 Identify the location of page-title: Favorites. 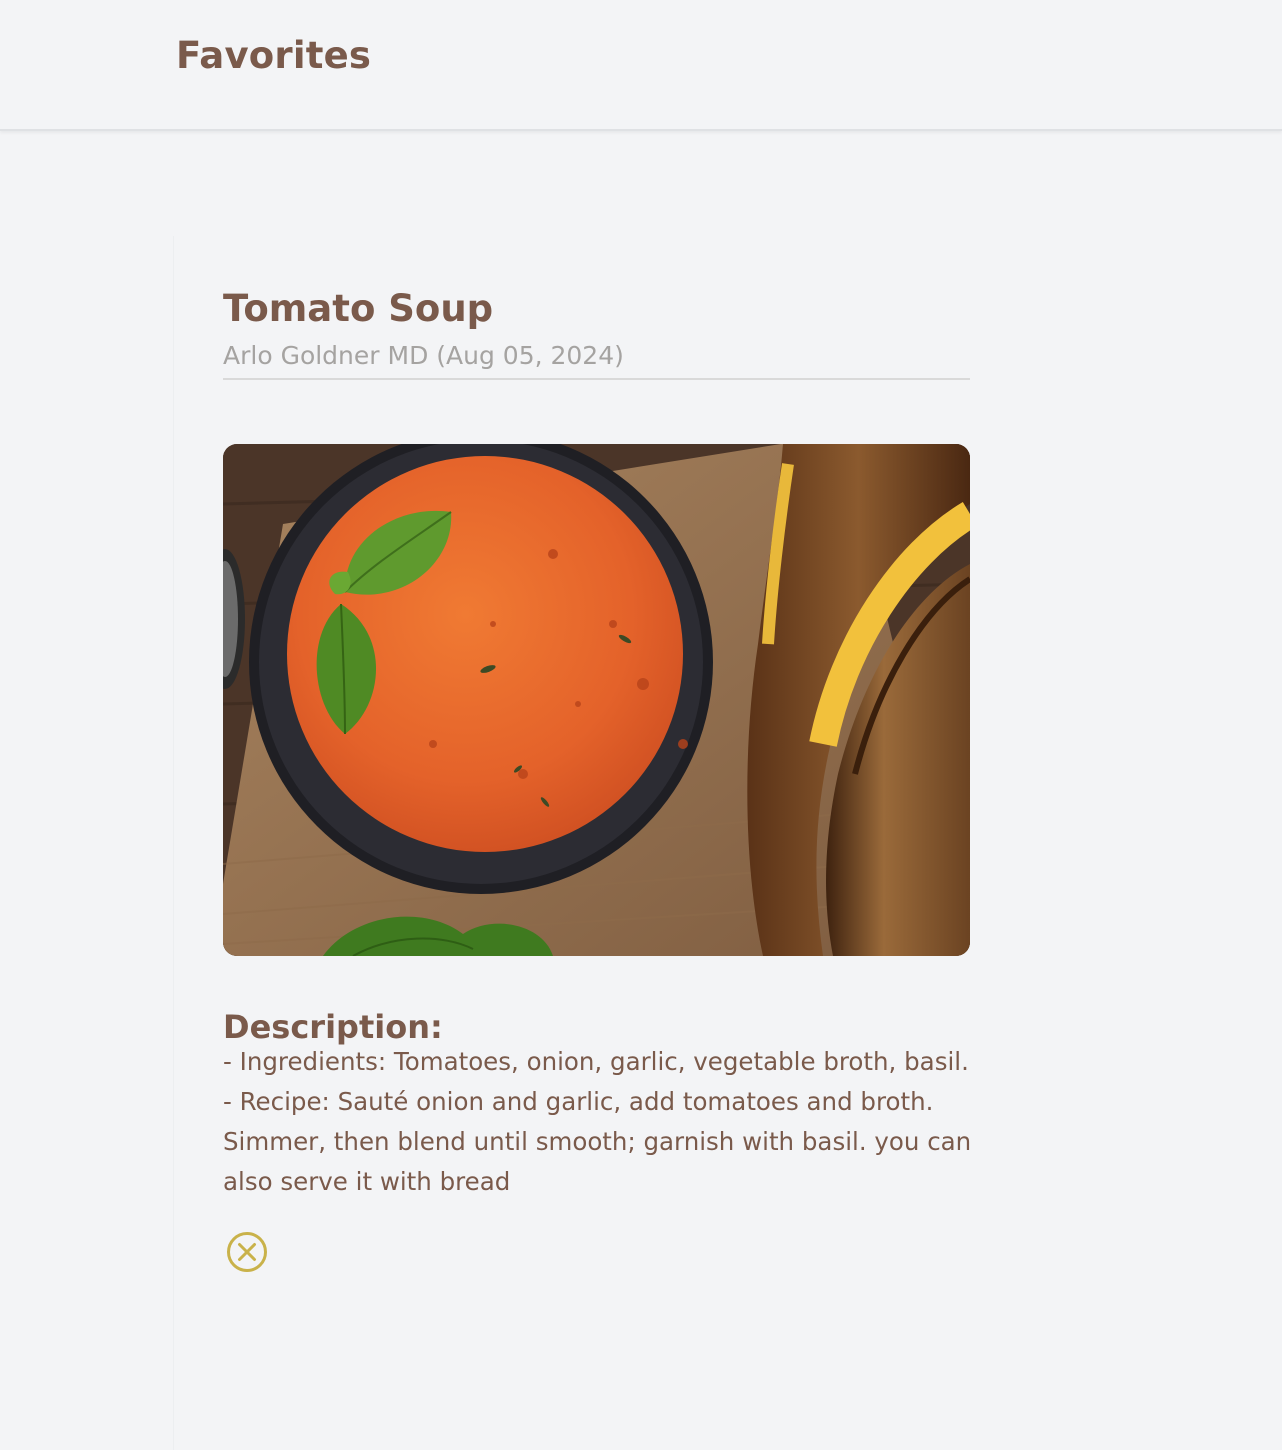
(274, 55).